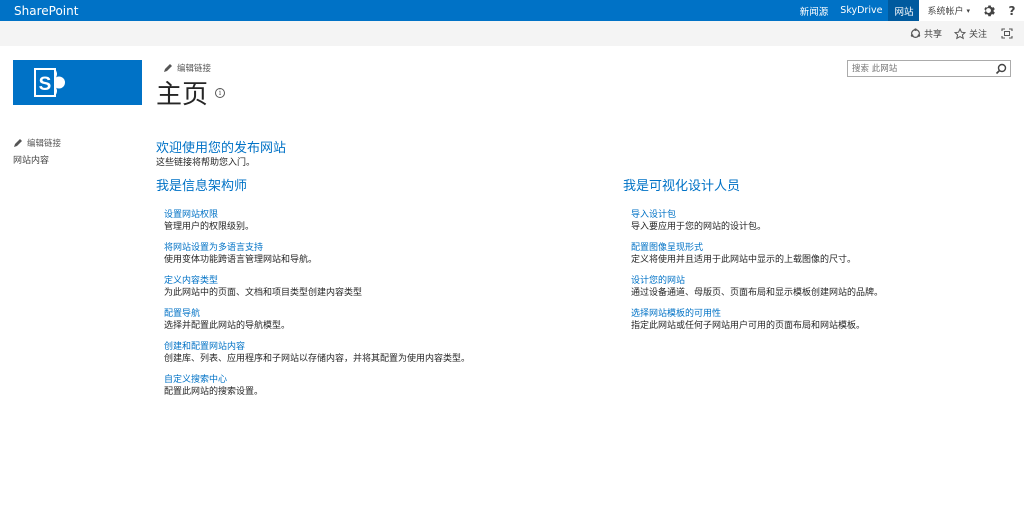 This screenshot has width=1024, height=510. Describe the element at coordinates (814, 10) in the screenshot. I see `suite-link-newsfeed: 新闻源` at that location.